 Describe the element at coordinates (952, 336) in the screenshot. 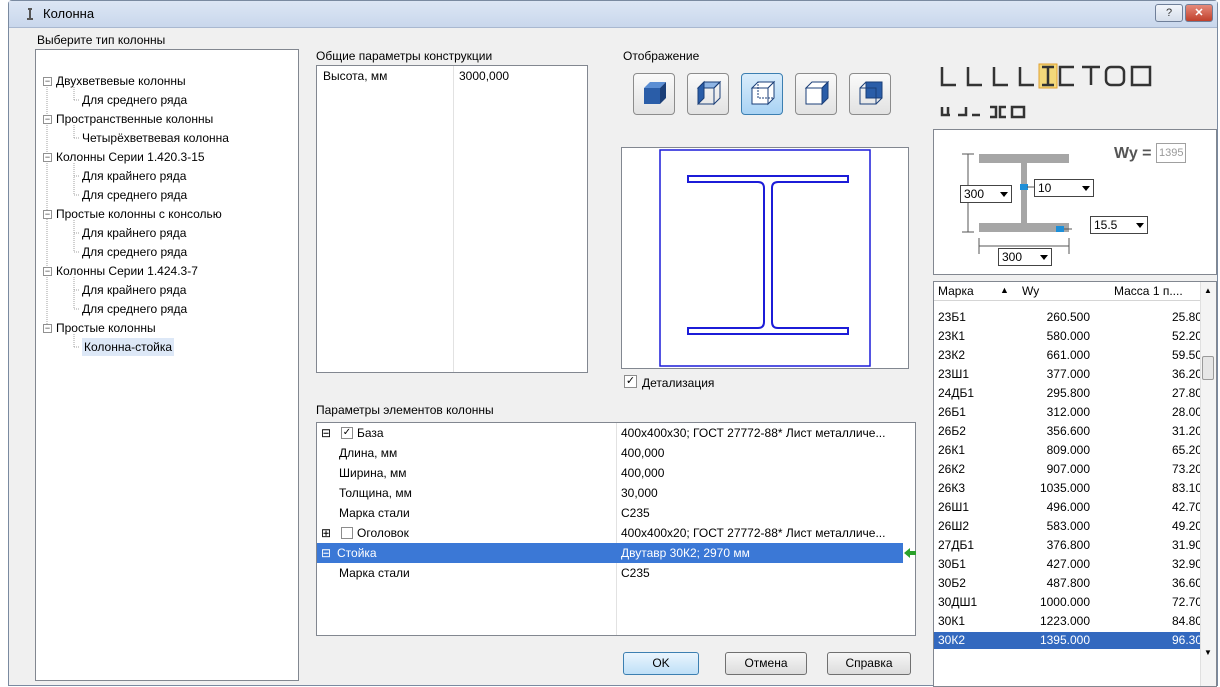

I see `cell-mark: 23К1` at that location.